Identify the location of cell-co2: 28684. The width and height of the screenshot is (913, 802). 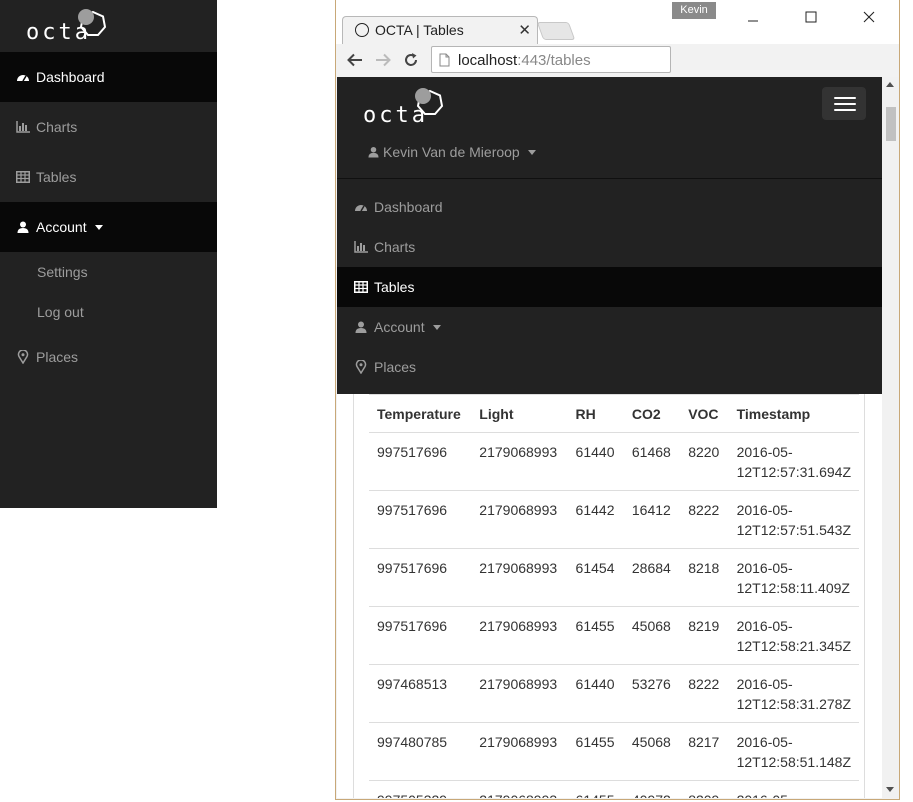
(652, 577).